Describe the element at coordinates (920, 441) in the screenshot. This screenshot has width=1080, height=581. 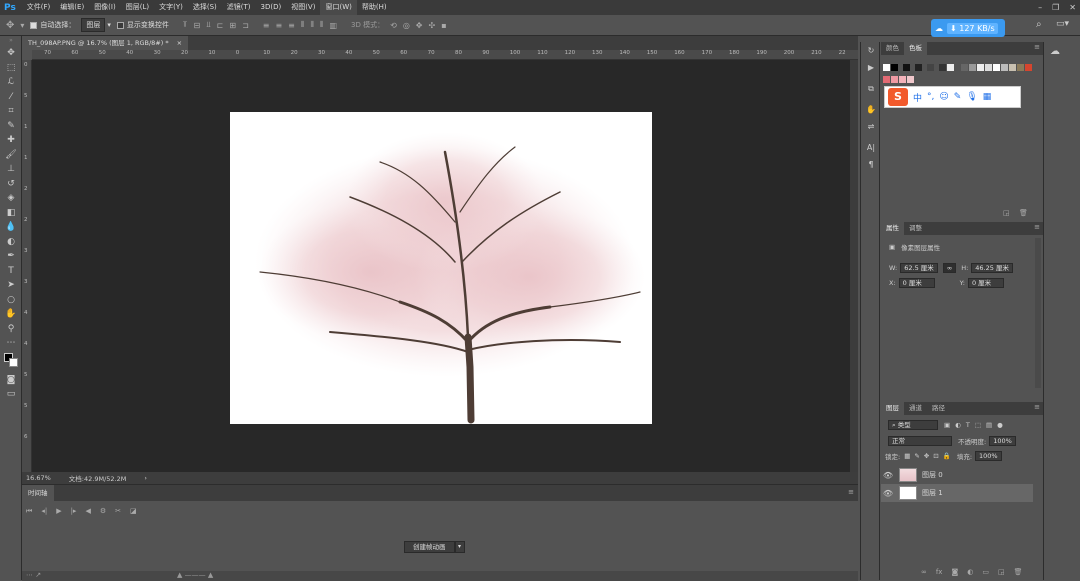
I see `blend-mode-dropdown: 正常` at that location.